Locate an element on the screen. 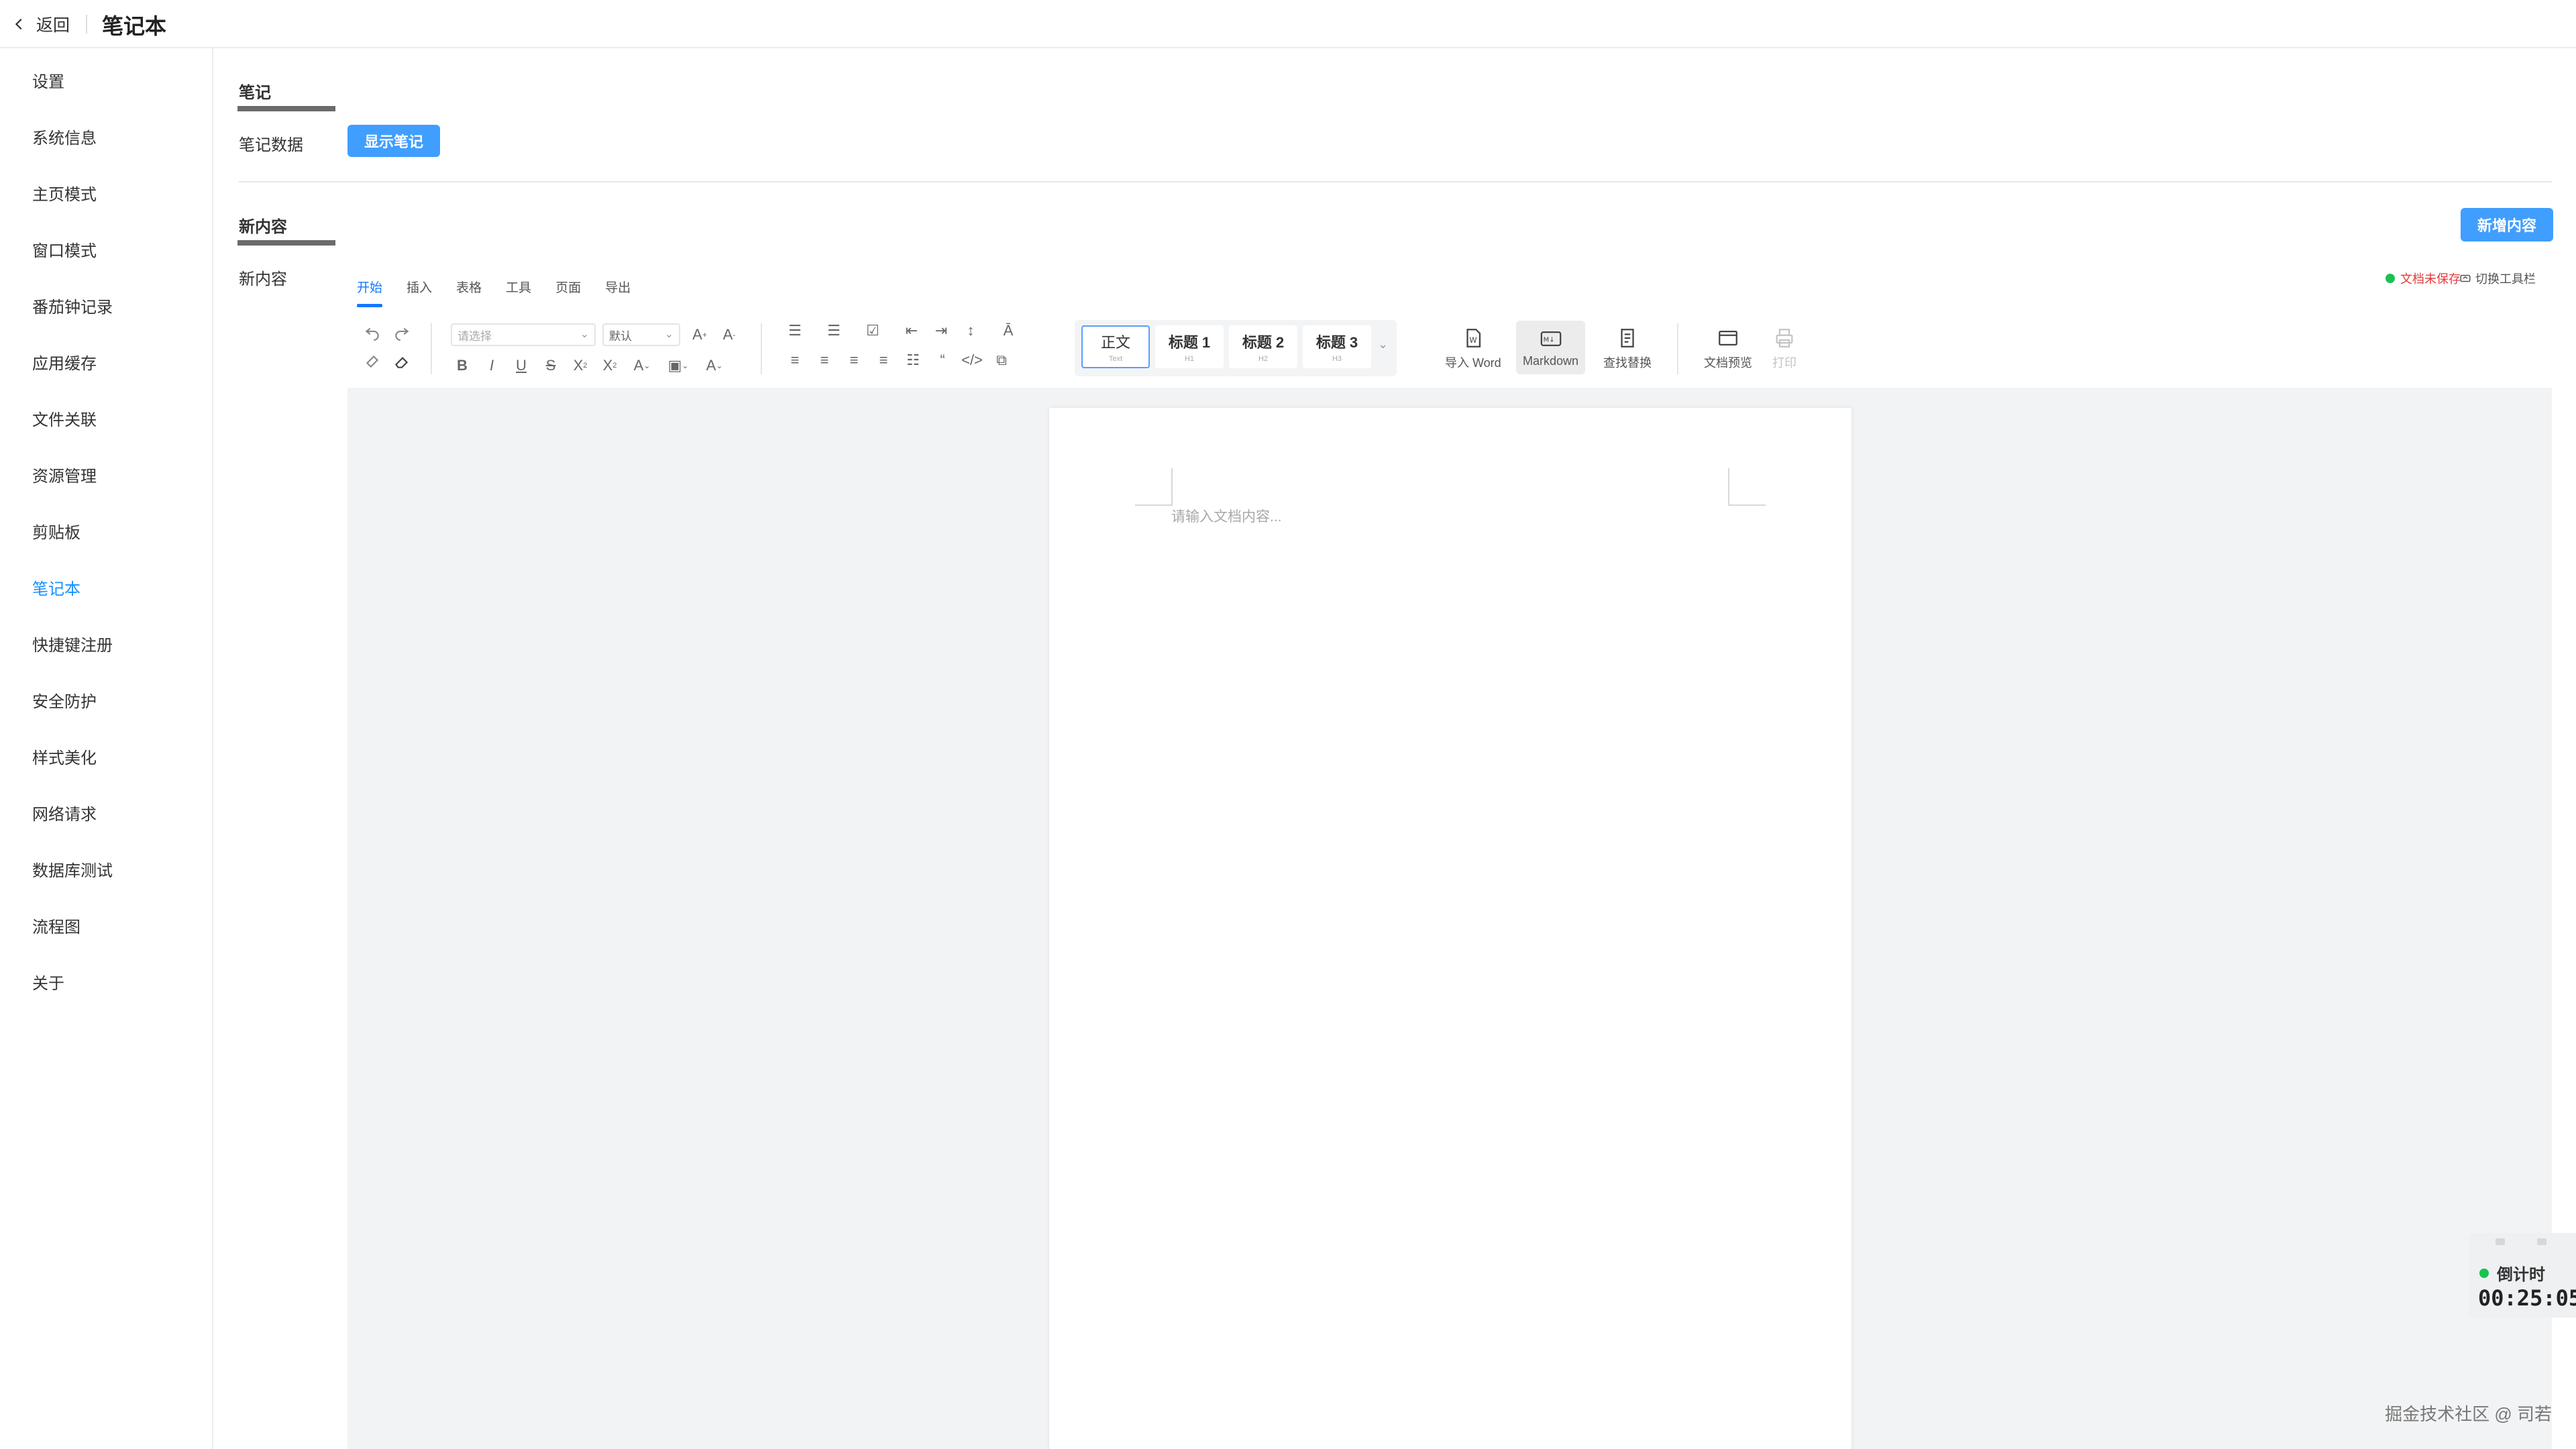 This screenshot has width=2576, height=1449. indent-increase-icon: ⇥ is located at coordinates (941, 330).